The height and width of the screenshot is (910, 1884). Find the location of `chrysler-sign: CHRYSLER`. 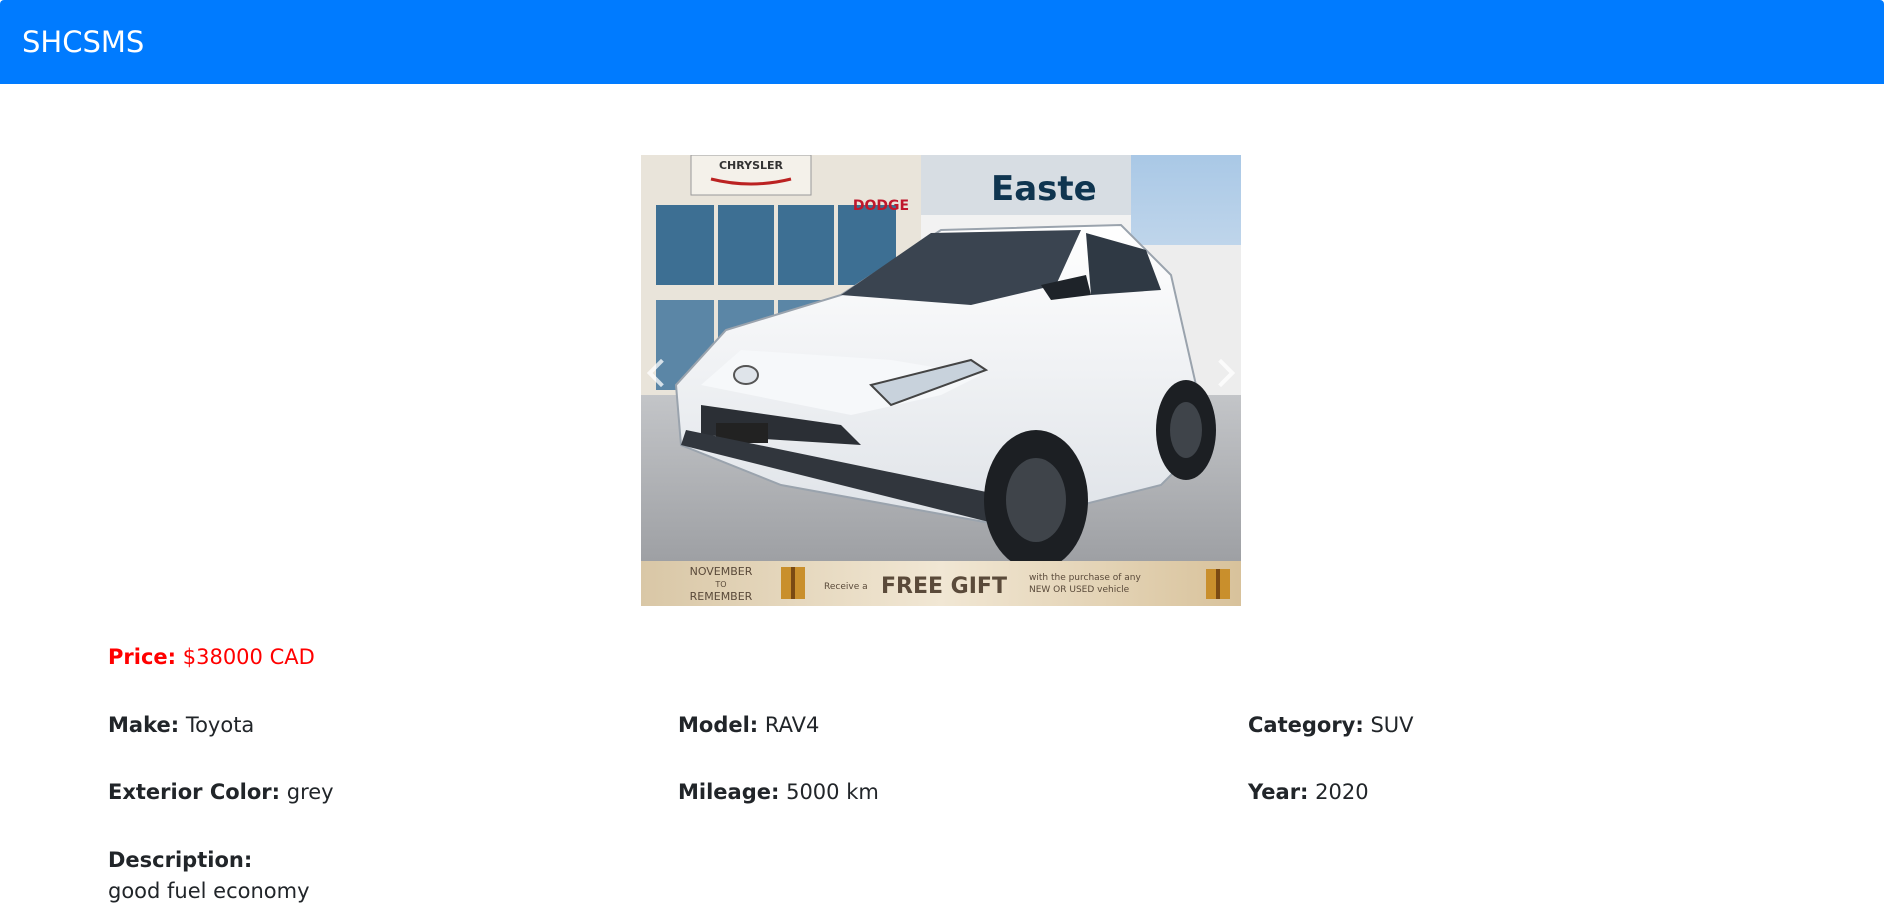

chrysler-sign: CHRYSLER is located at coordinates (751, 165).